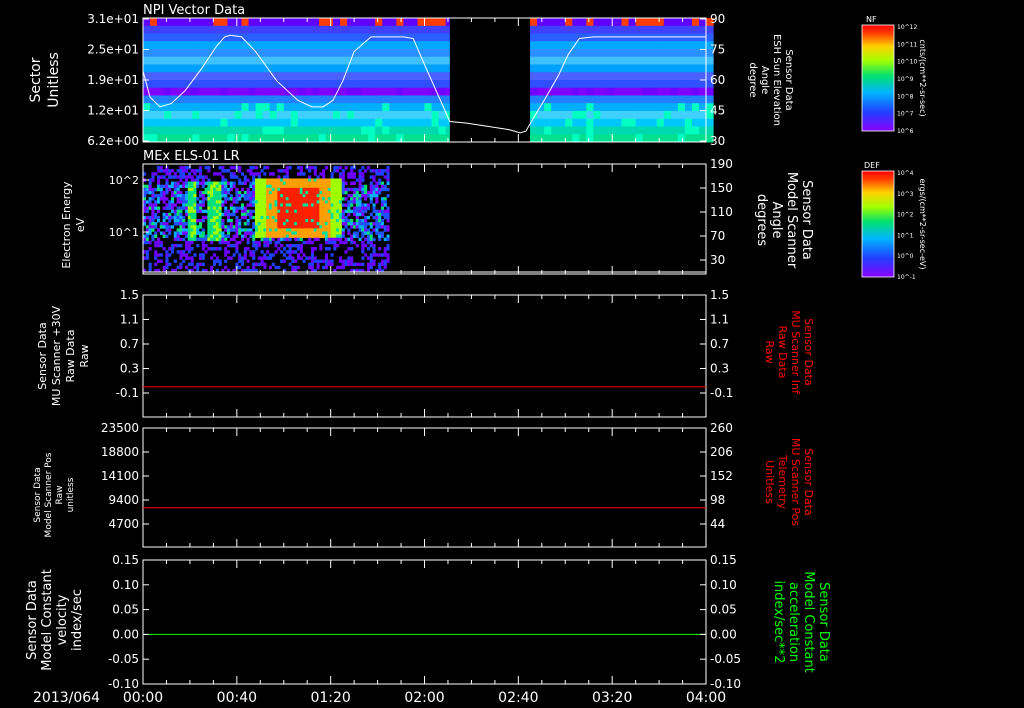 This screenshot has width=1024, height=708. What do you see at coordinates (878, 78) in the screenshot?
I see `colorbar-nf-gradient` at bounding box center [878, 78].